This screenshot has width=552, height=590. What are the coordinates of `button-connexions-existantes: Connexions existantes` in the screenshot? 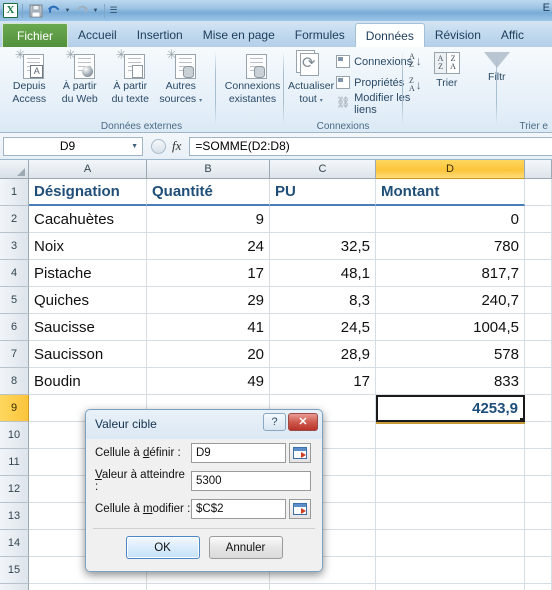 It's located at (252, 77).